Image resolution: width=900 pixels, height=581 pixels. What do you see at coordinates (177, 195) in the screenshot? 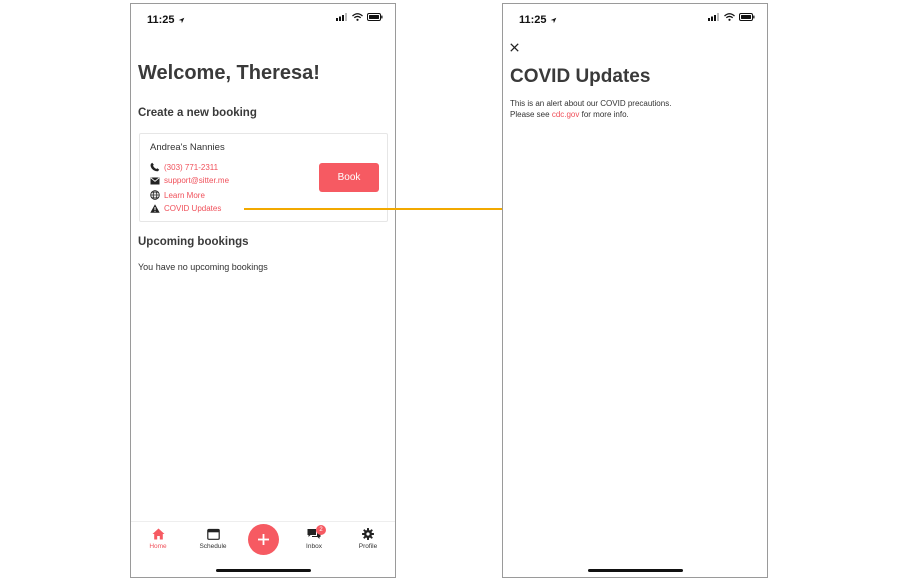
I see `learn-more-link: Learn More` at bounding box center [177, 195].